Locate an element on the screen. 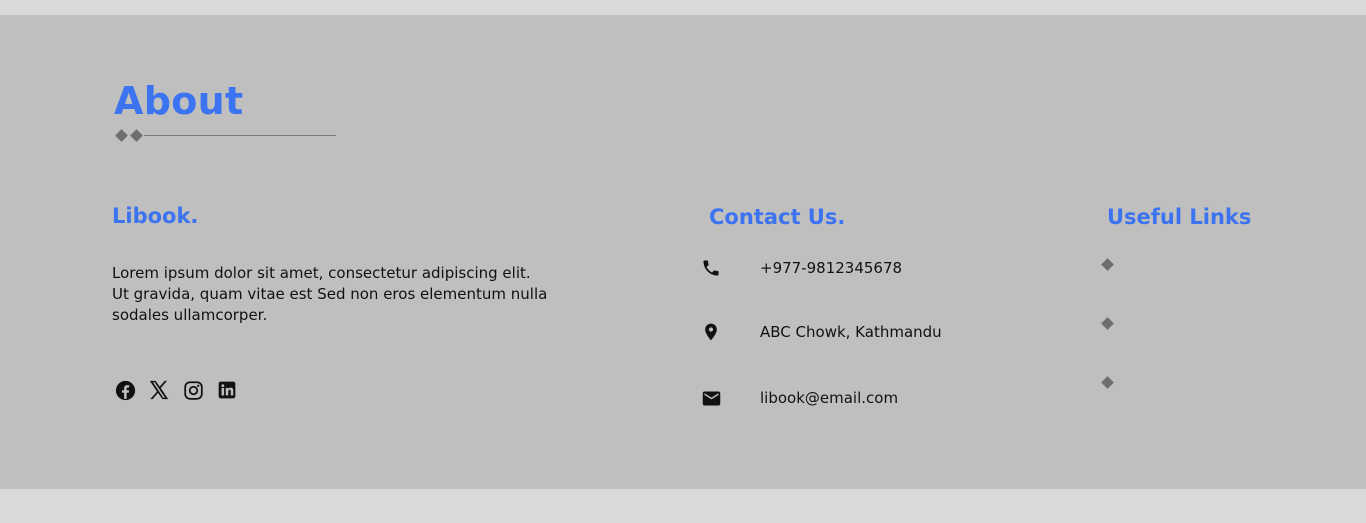  contact-email-row: libook@email.com is located at coordinates (799, 398).